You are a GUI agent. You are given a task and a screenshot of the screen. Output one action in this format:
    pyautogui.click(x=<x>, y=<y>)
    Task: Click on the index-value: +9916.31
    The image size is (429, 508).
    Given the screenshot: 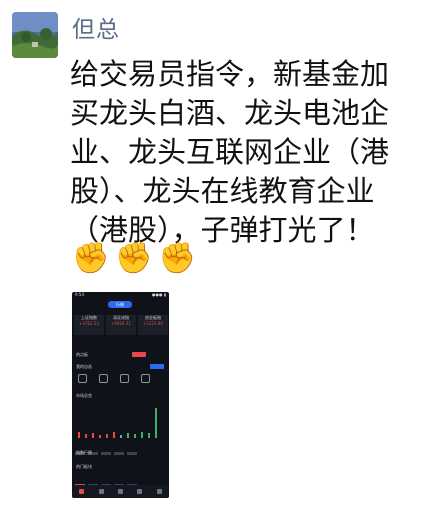 What is the action you would take?
    pyautogui.click(x=121, y=323)
    